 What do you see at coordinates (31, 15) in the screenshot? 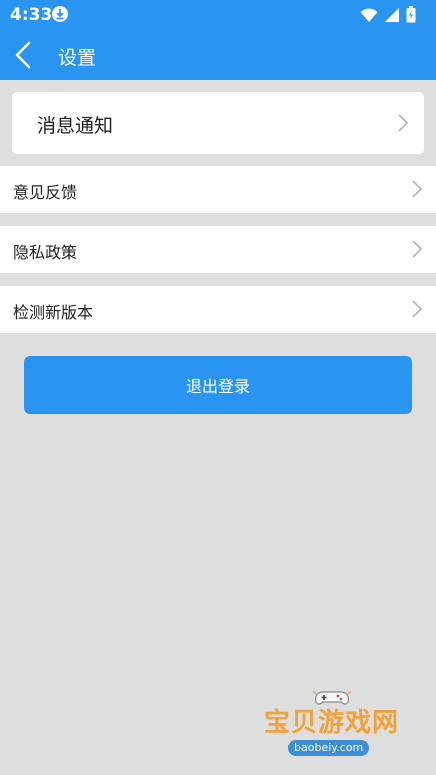
I see `status-time: 4:33` at bounding box center [31, 15].